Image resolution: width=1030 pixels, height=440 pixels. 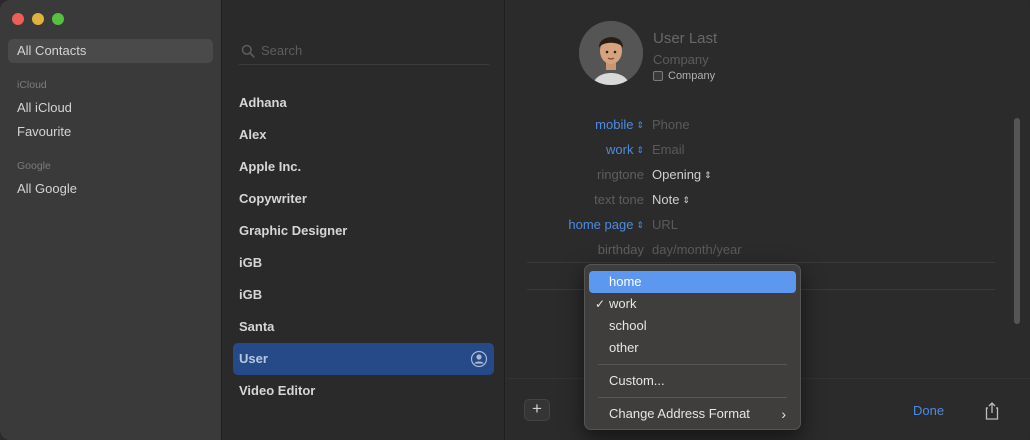 What do you see at coordinates (601, 224) in the screenshot?
I see `field-label-text: home page` at bounding box center [601, 224].